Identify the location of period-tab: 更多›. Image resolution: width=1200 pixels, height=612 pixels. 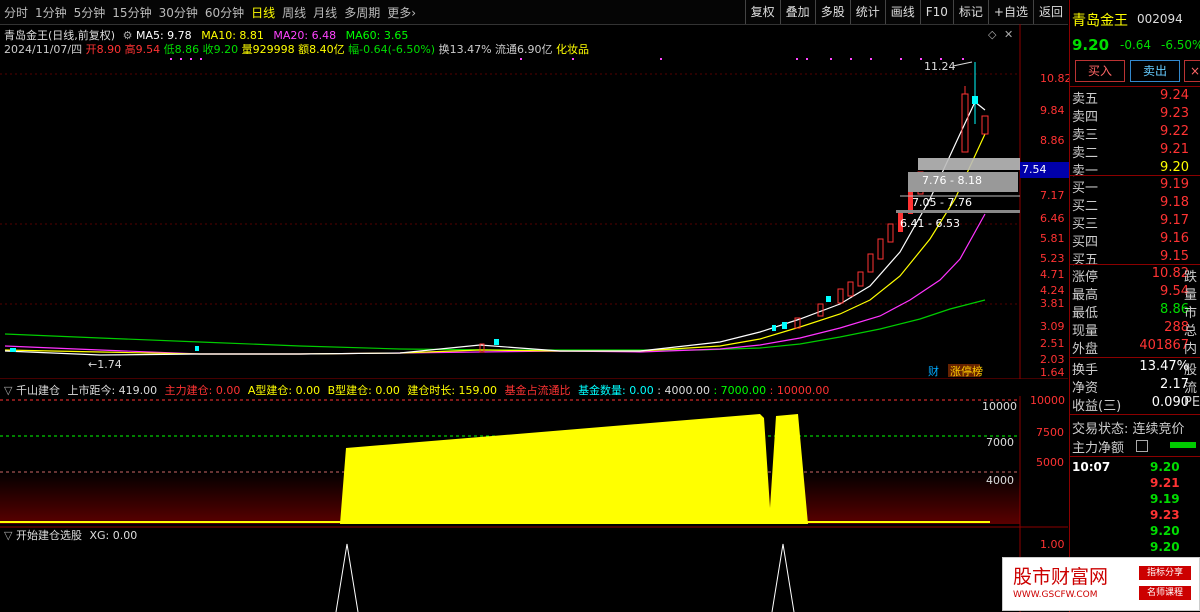
(401, 12).